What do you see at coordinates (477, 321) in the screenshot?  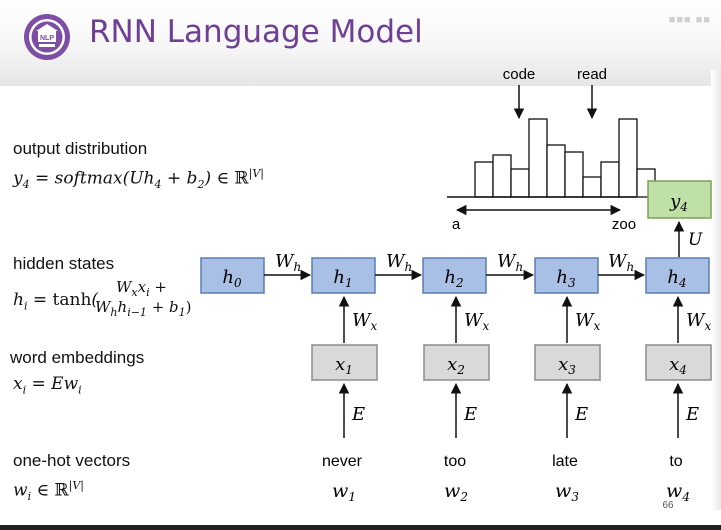 I see `weight-Wx-label-2: Wx` at bounding box center [477, 321].